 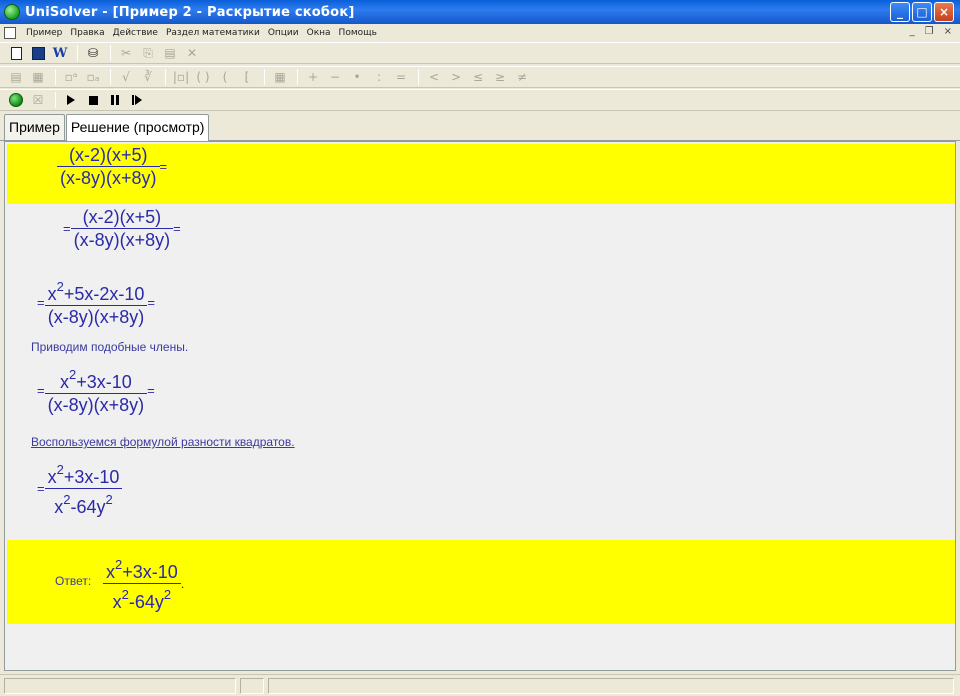 What do you see at coordinates (912, 31) in the screenshot?
I see `mdi-minimize-button: _` at bounding box center [912, 31].